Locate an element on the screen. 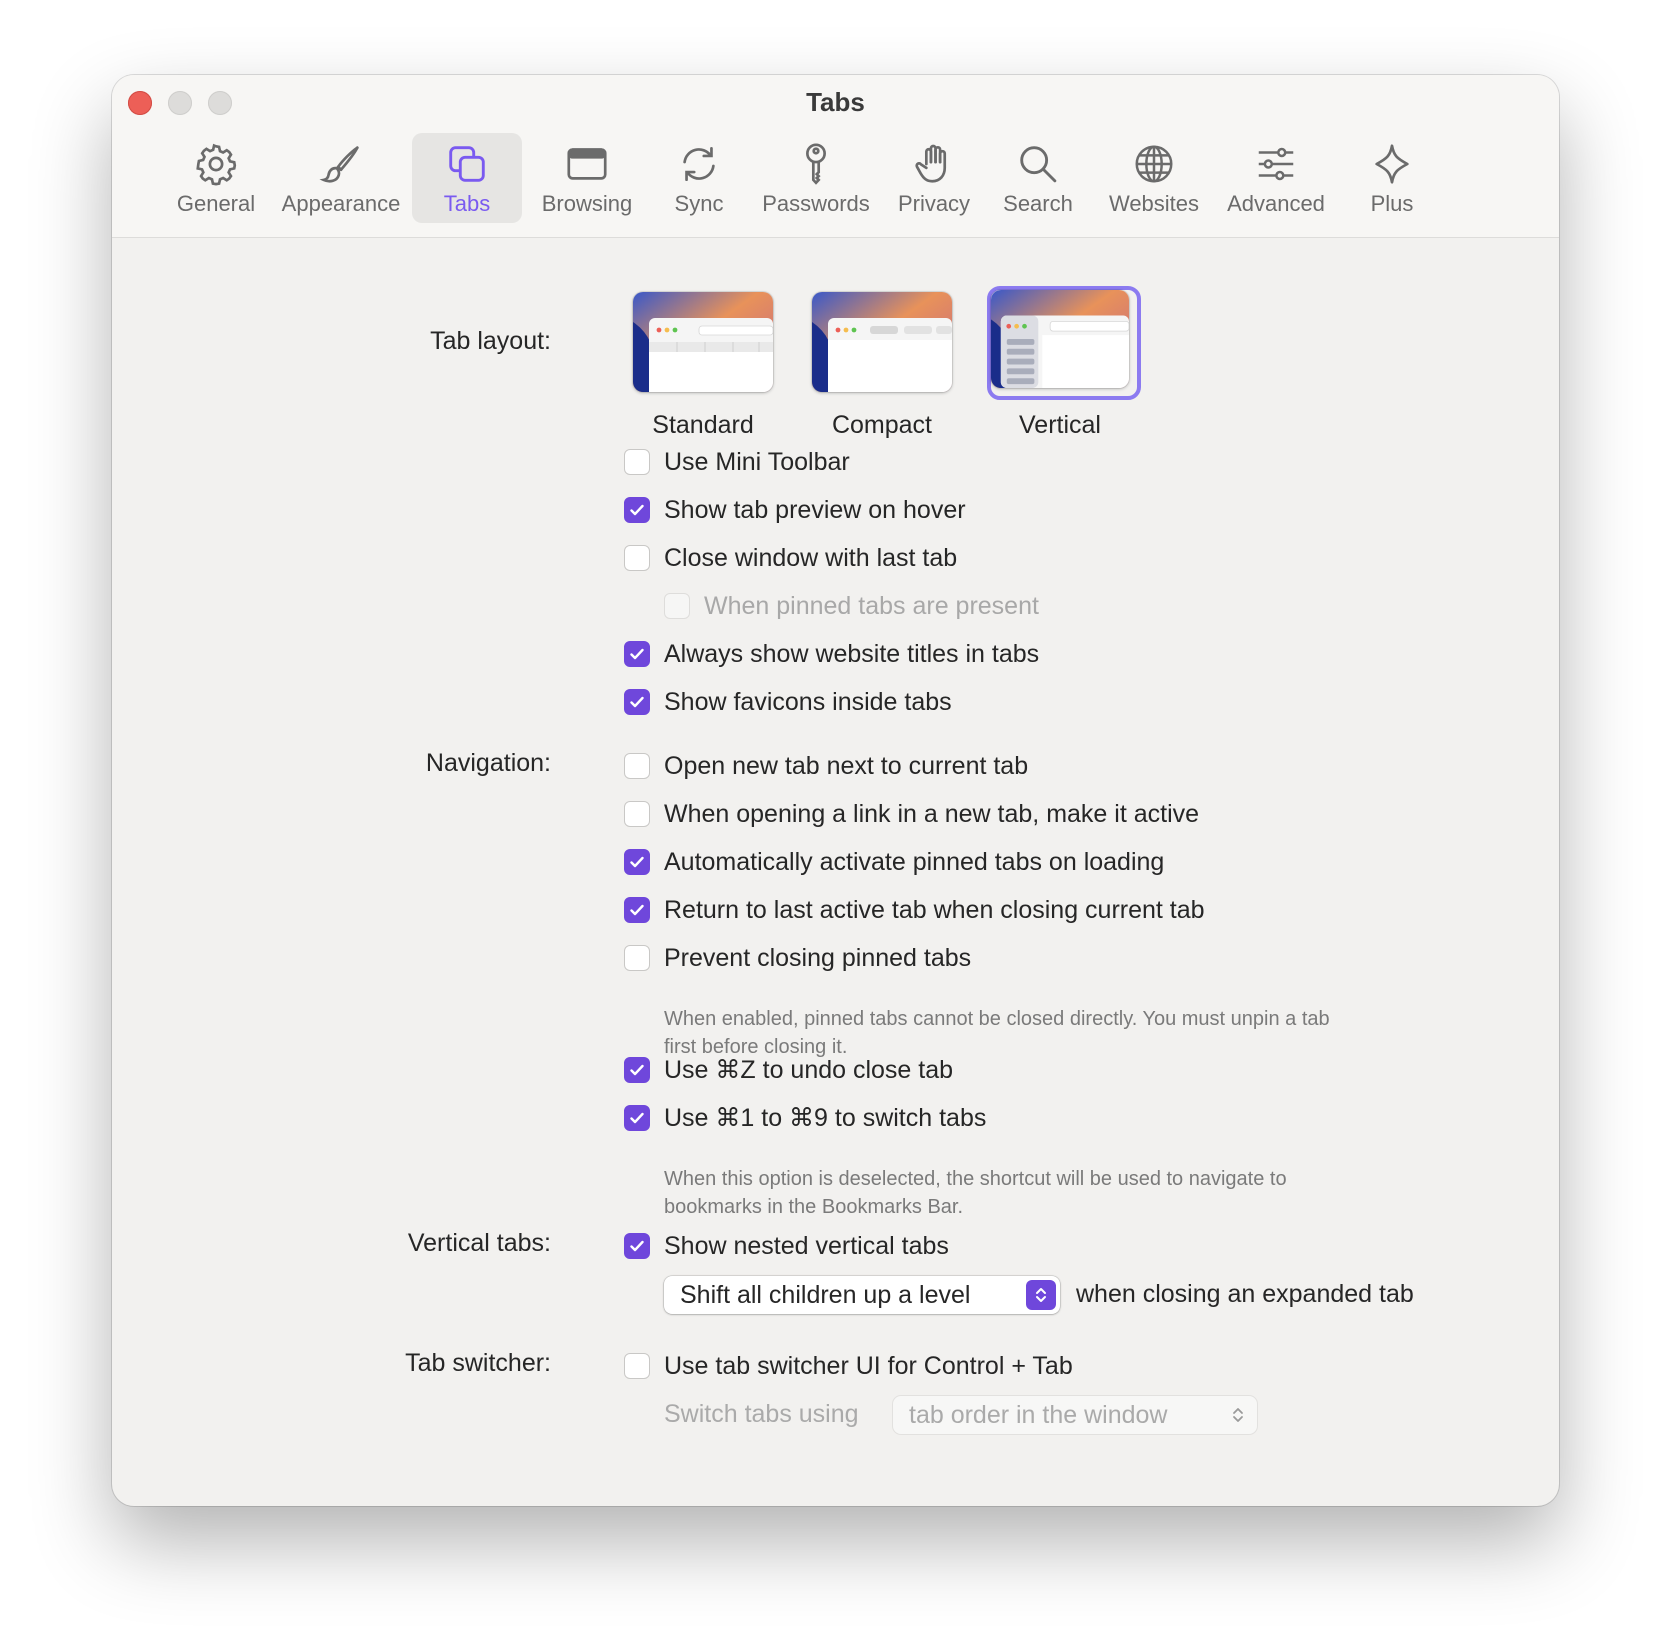 This screenshot has width=1664, height=1648. option-show-tab-preview: Show tab preview on hover is located at coordinates (795, 510).